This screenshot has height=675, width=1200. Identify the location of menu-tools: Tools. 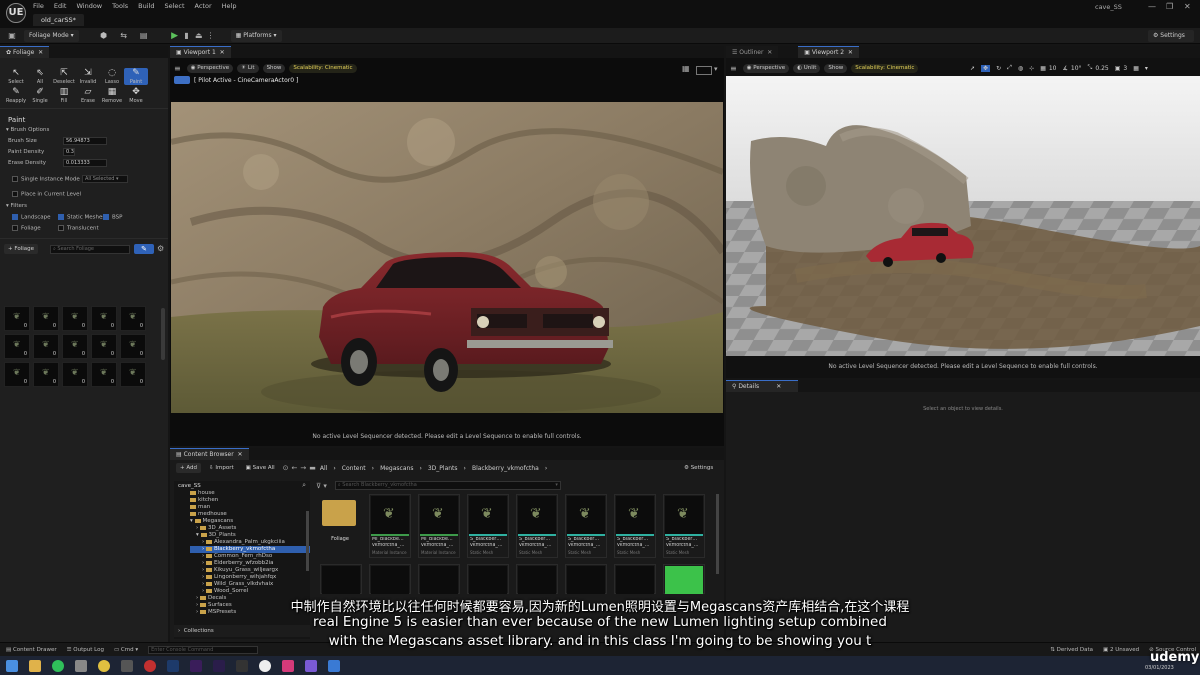
(120, 6).